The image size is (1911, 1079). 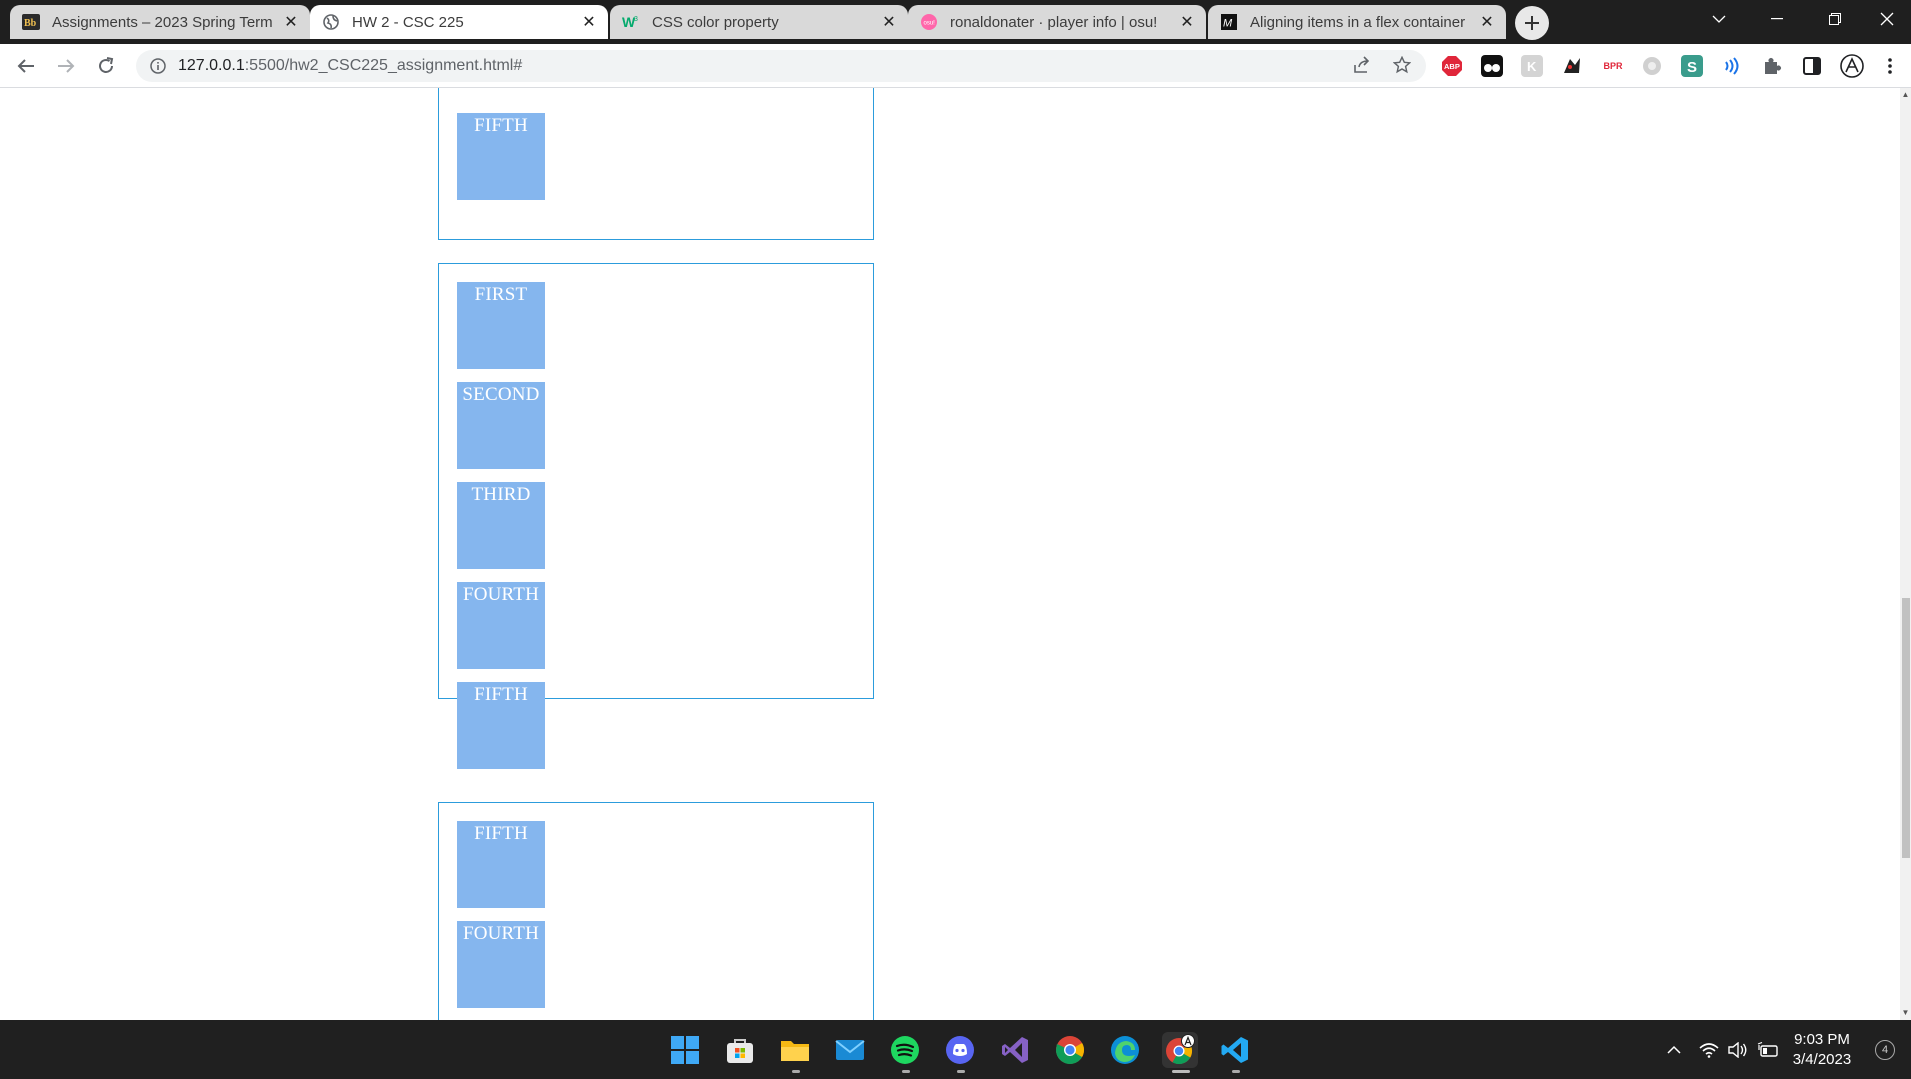 What do you see at coordinates (501, 425) in the screenshot?
I see `flex-item-second: SECOND` at bounding box center [501, 425].